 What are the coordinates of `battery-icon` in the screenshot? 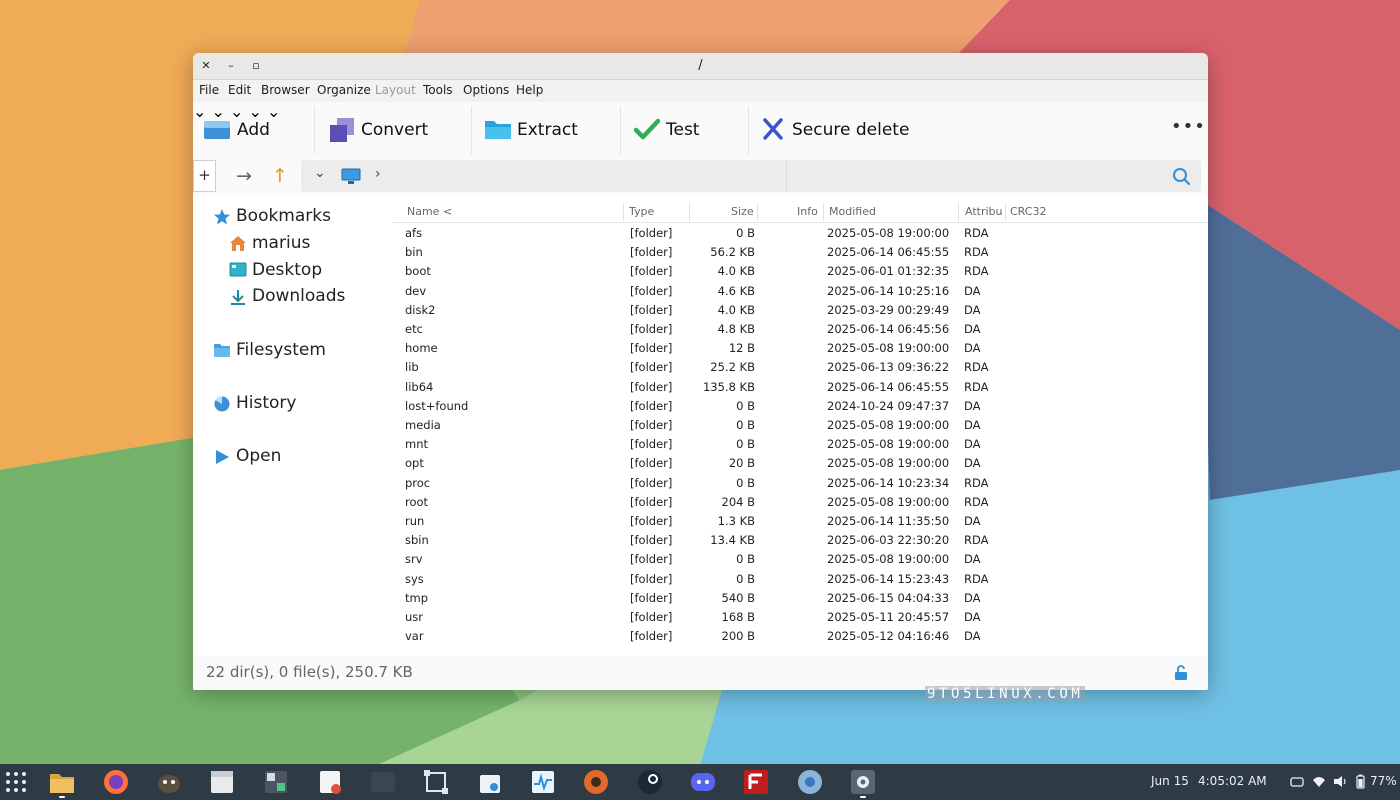 It's located at (1360, 781).